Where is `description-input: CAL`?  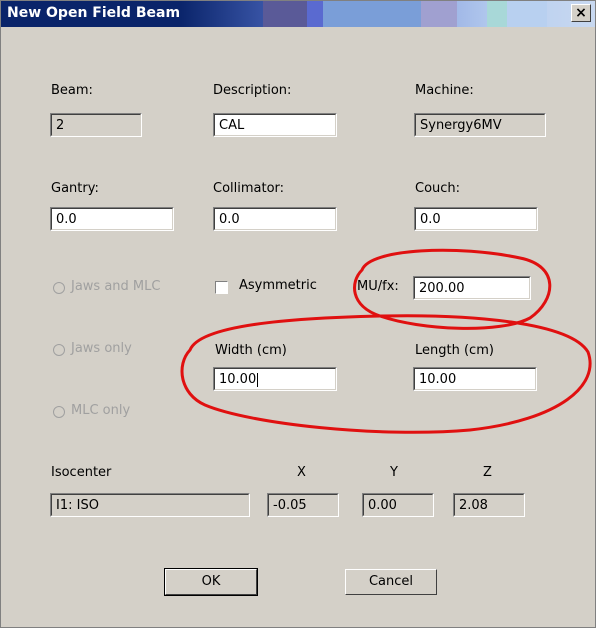
description-input: CAL is located at coordinates (275, 125).